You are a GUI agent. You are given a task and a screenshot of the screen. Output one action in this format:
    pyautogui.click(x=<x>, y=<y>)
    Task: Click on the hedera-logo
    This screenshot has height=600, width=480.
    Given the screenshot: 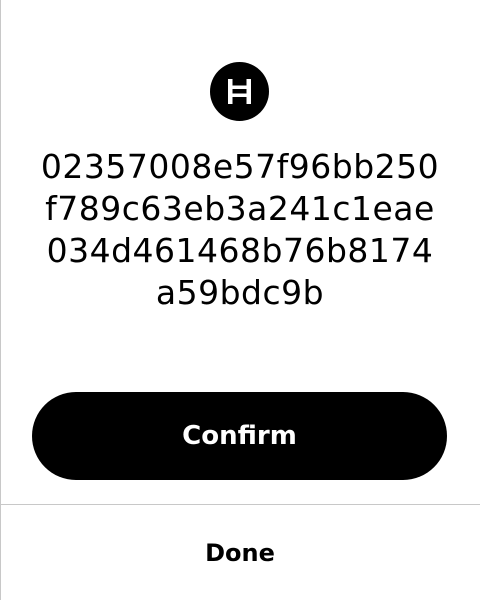 What is the action you would take?
    pyautogui.click(x=239, y=91)
    